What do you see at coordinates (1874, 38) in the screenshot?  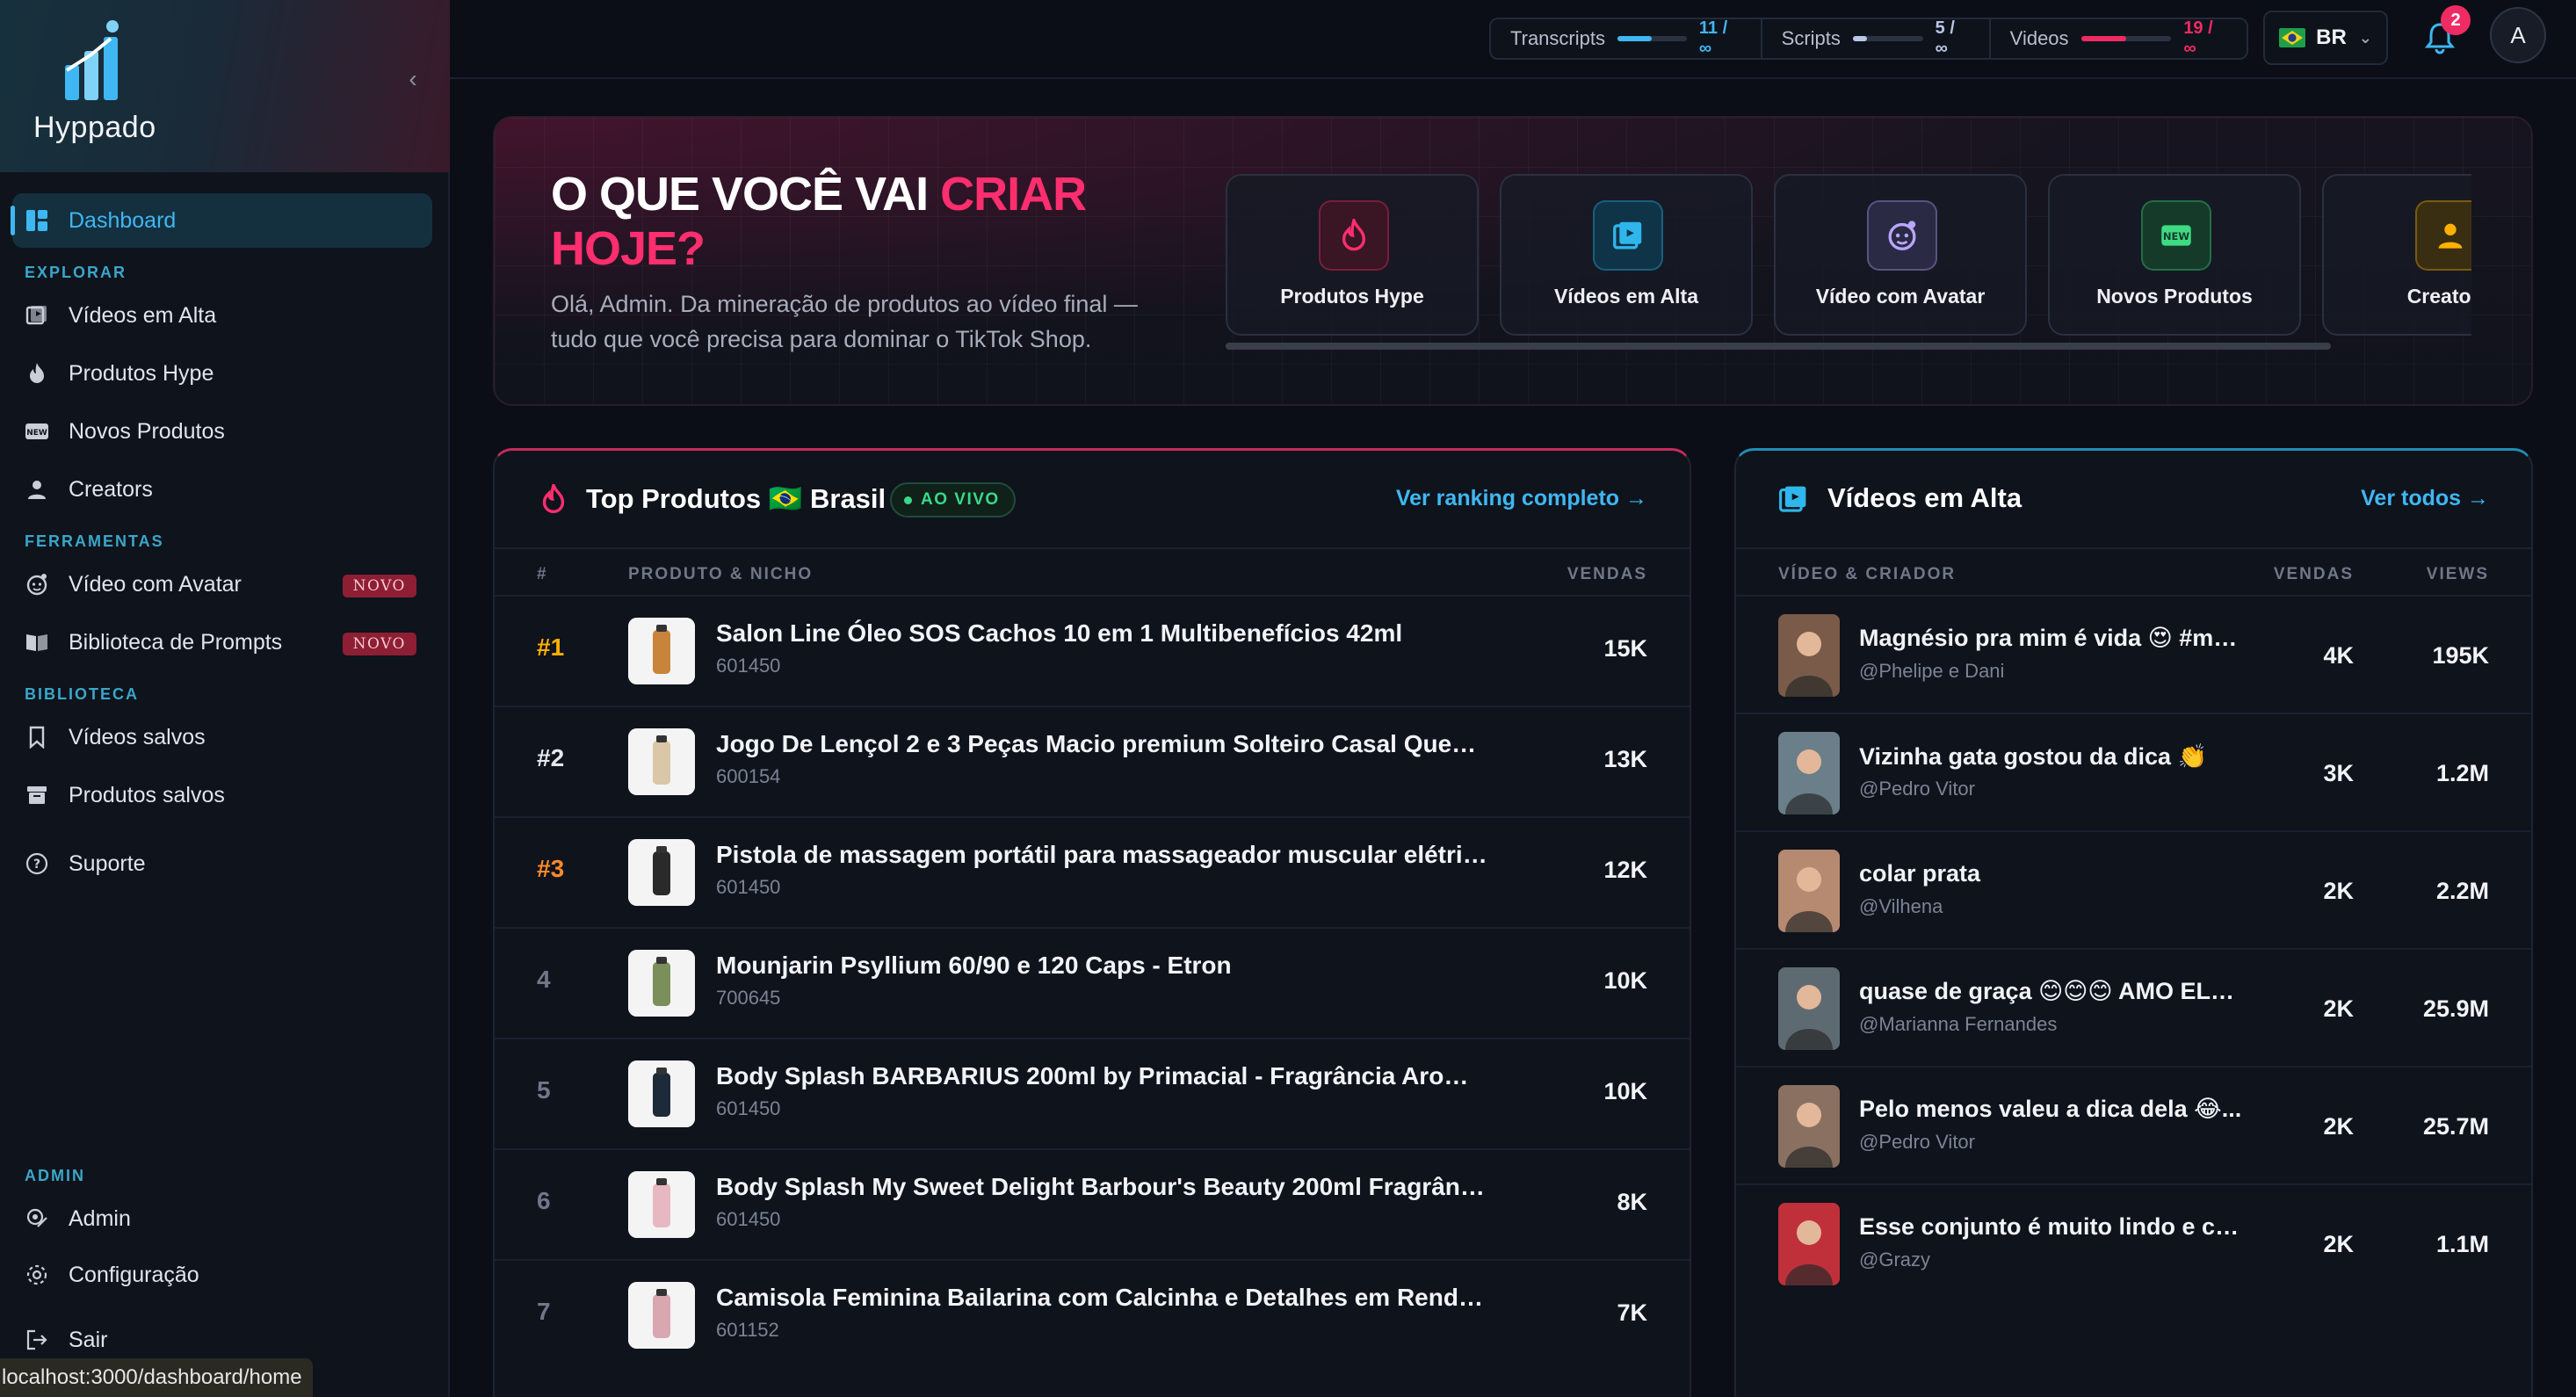 I see `usage-scripts: Scripts 5 / ∞` at bounding box center [1874, 38].